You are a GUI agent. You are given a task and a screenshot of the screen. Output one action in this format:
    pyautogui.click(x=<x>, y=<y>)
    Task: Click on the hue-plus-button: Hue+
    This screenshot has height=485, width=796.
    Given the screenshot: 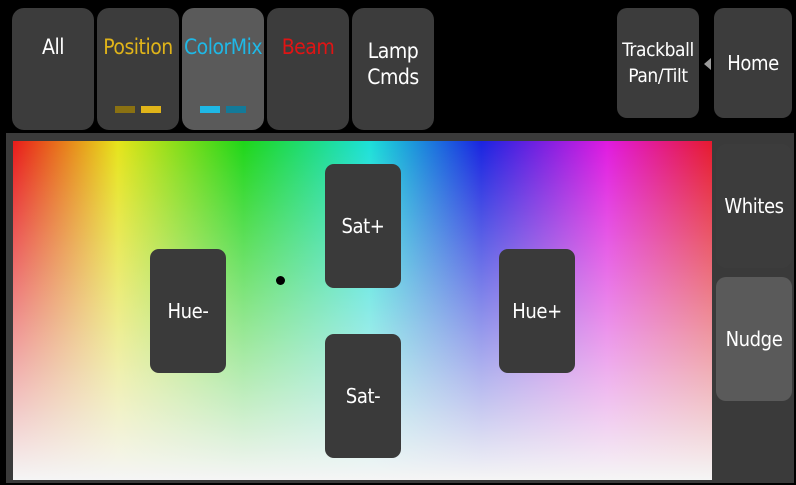 What is the action you would take?
    pyautogui.click(x=537, y=311)
    